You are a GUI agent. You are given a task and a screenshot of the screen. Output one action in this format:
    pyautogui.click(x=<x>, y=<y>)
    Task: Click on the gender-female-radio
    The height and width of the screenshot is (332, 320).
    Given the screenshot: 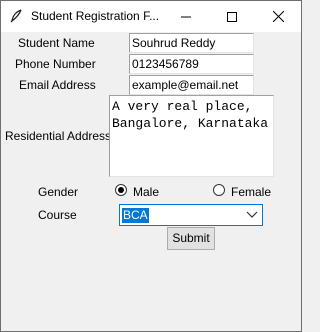 What is the action you would take?
    pyautogui.click(x=219, y=190)
    